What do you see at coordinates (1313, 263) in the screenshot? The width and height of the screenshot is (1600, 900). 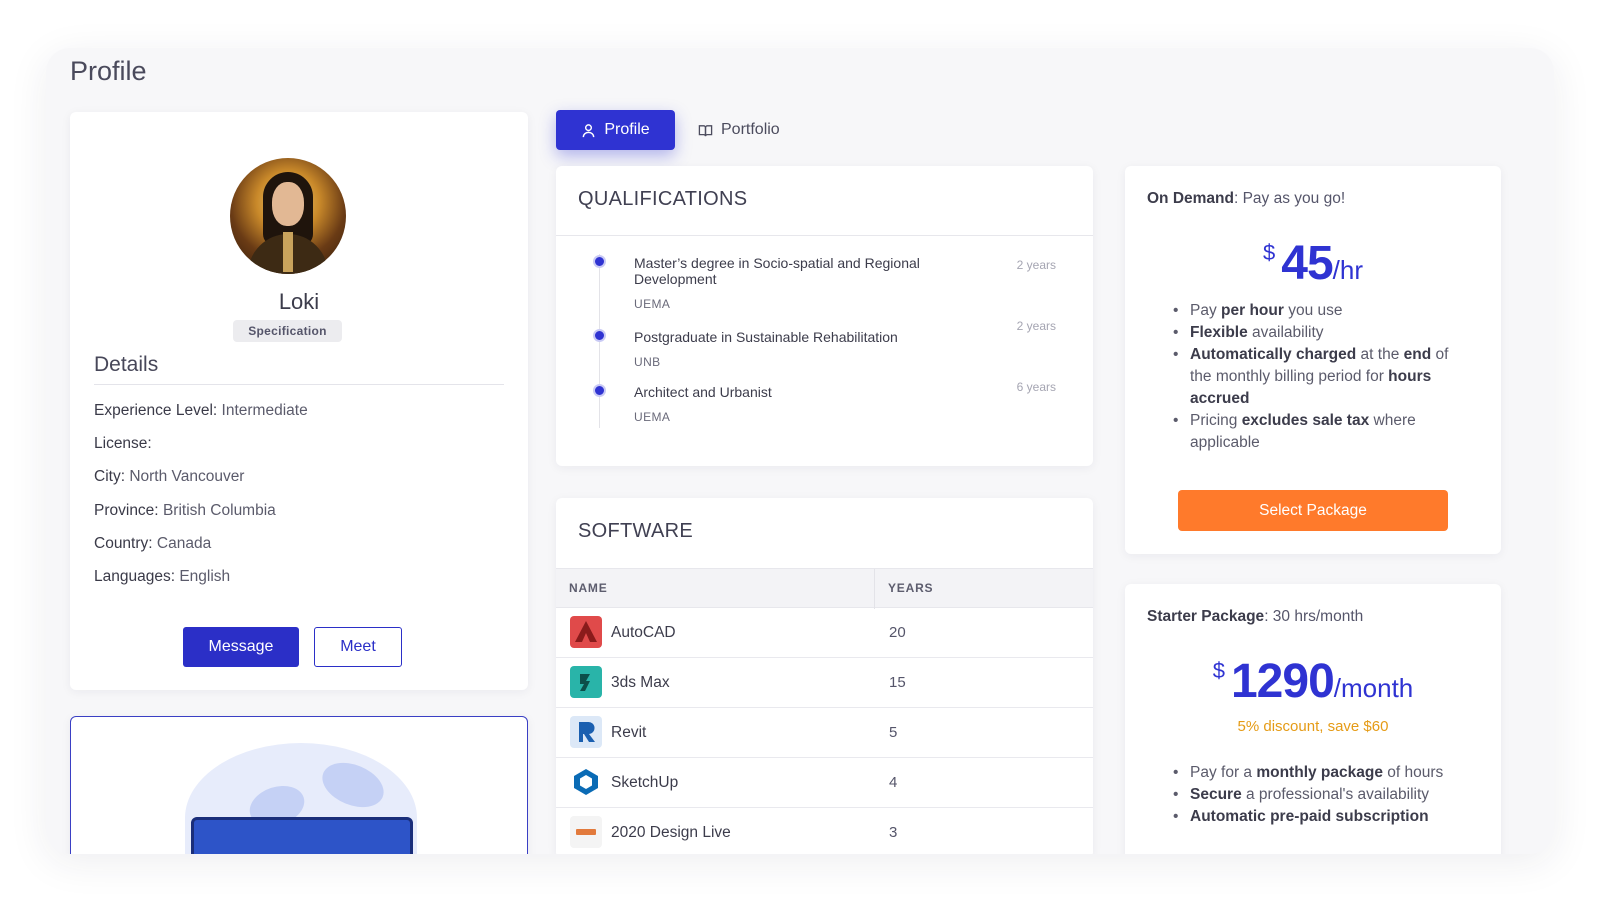 I see `plan-price: $45/hr` at bounding box center [1313, 263].